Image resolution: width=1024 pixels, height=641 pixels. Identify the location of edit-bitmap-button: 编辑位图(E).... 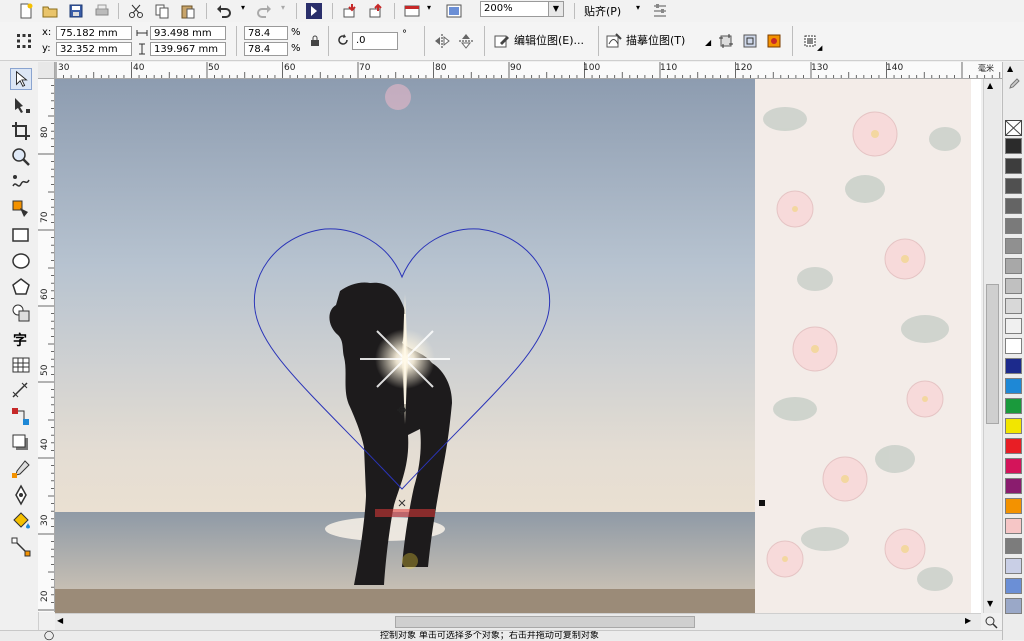
(549, 41).